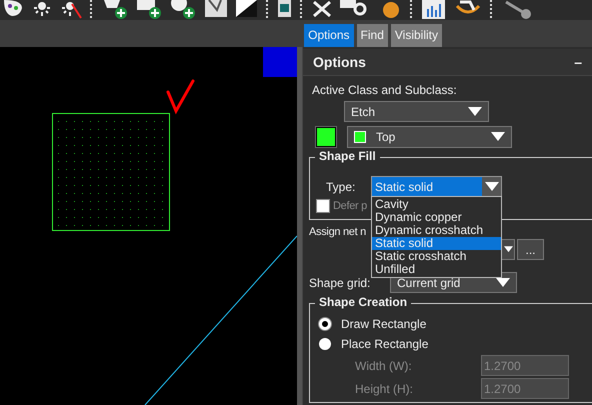  What do you see at coordinates (436, 217) in the screenshot?
I see `dropdown-option: Dynamic copper` at bounding box center [436, 217].